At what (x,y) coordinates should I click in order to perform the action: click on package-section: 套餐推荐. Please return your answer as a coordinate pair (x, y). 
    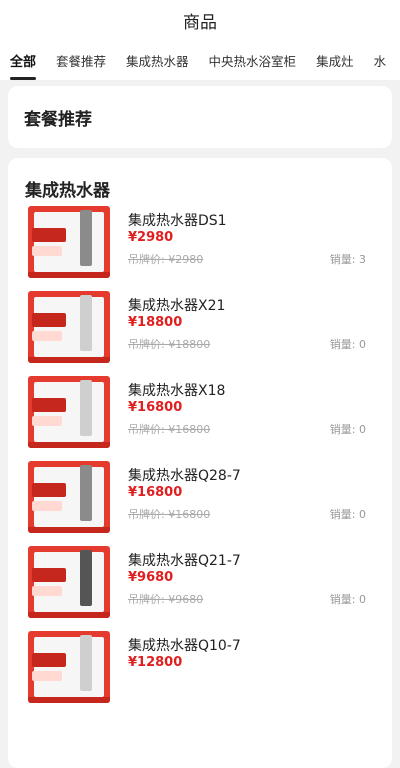
    Looking at the image, I should click on (200, 117).